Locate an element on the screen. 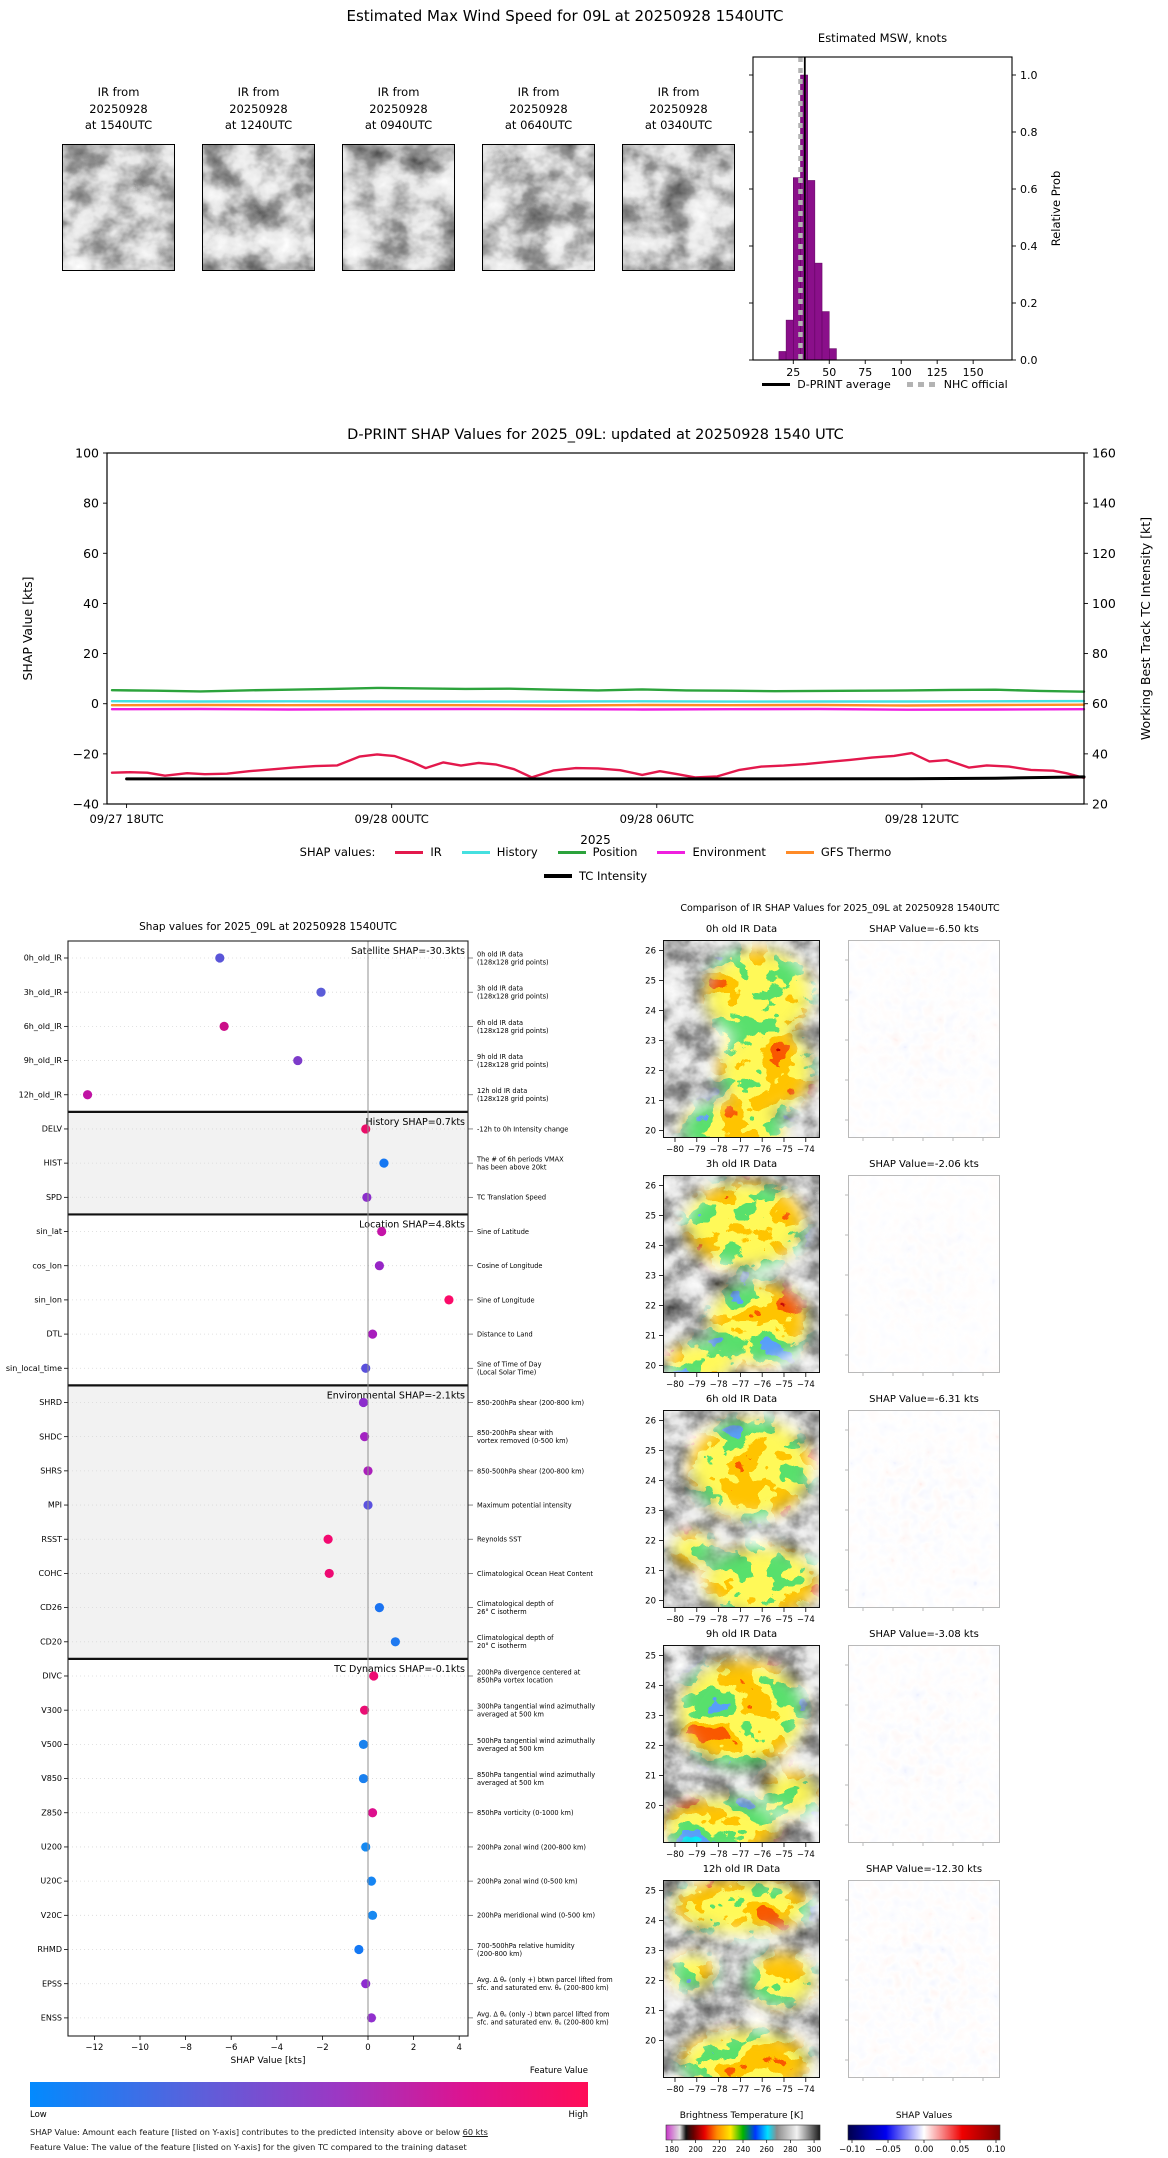 The height and width of the screenshot is (2158, 1168). svg-text: 2 is located at coordinates (413, 2048).